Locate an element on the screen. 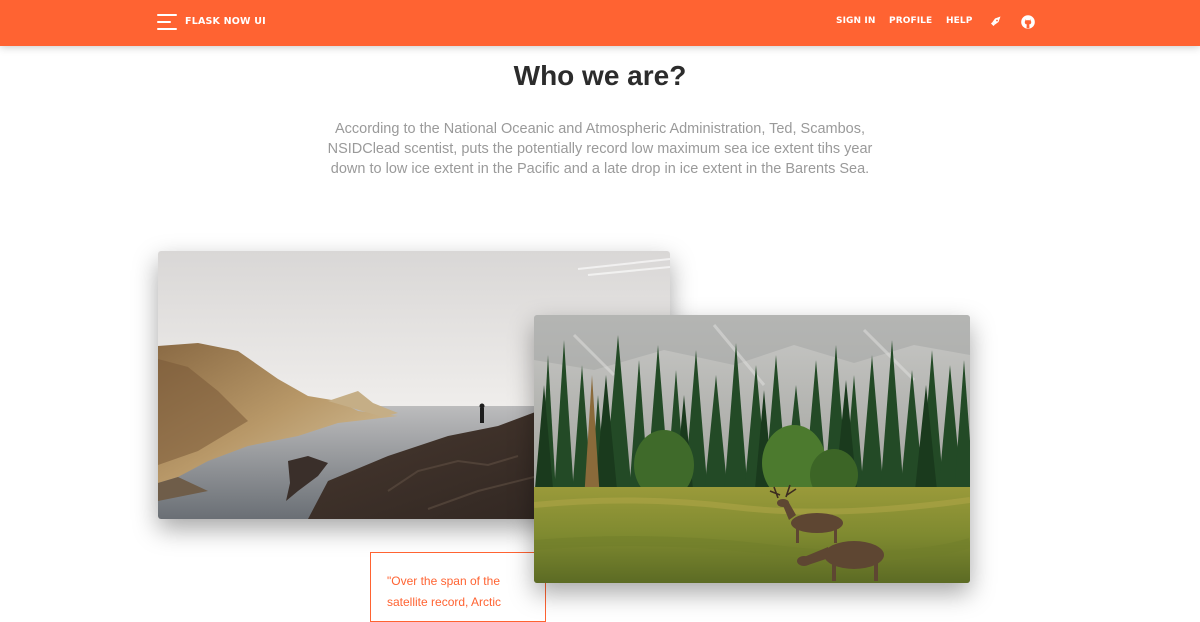 Image resolution: width=1200 pixels, height=622 pixels. github-icon is located at coordinates (1028, 22).